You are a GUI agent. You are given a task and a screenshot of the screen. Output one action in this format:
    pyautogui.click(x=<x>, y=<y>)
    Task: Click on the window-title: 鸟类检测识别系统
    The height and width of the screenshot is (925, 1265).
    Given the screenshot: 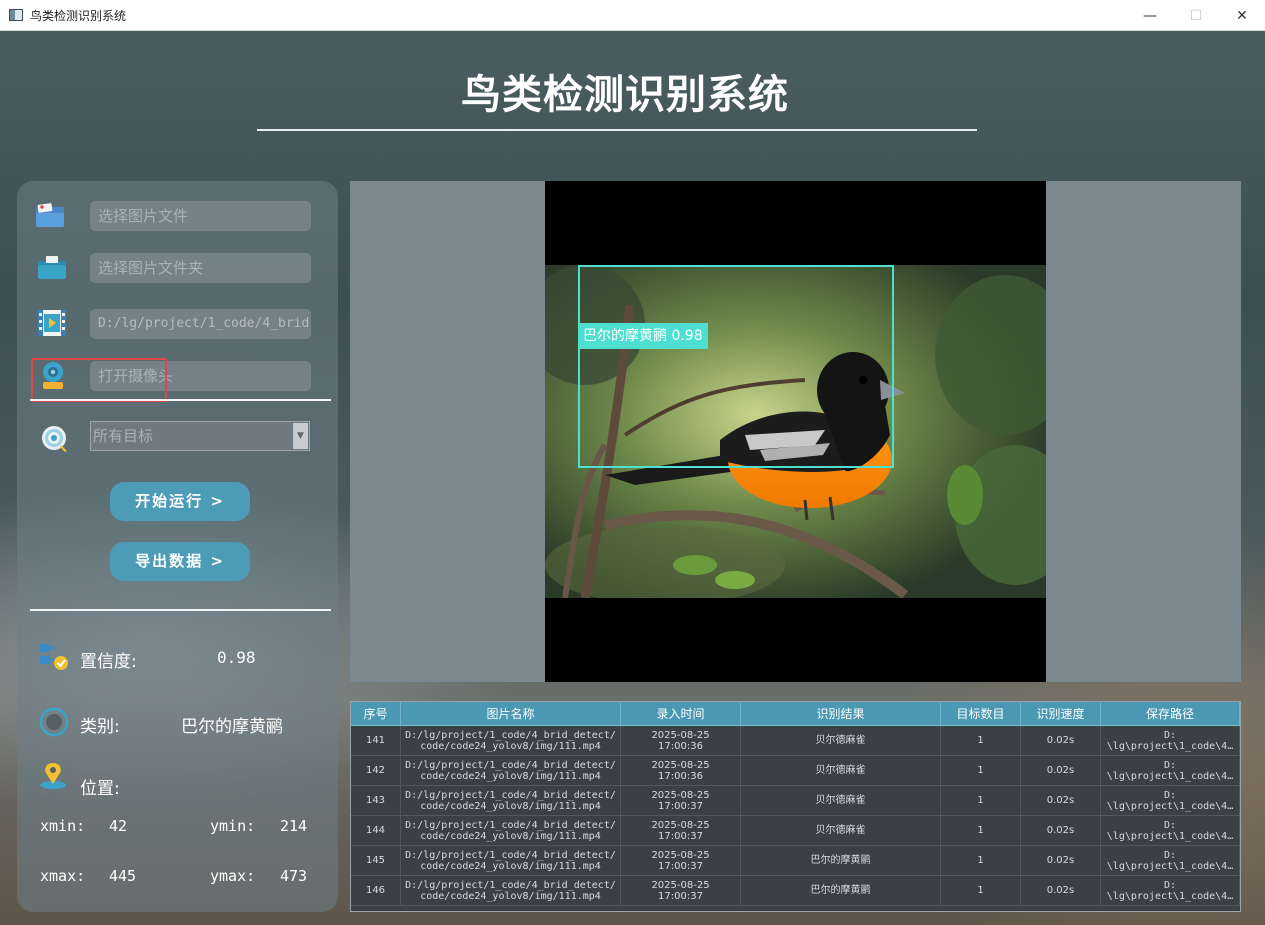 What is the action you would take?
    pyautogui.click(x=78, y=15)
    